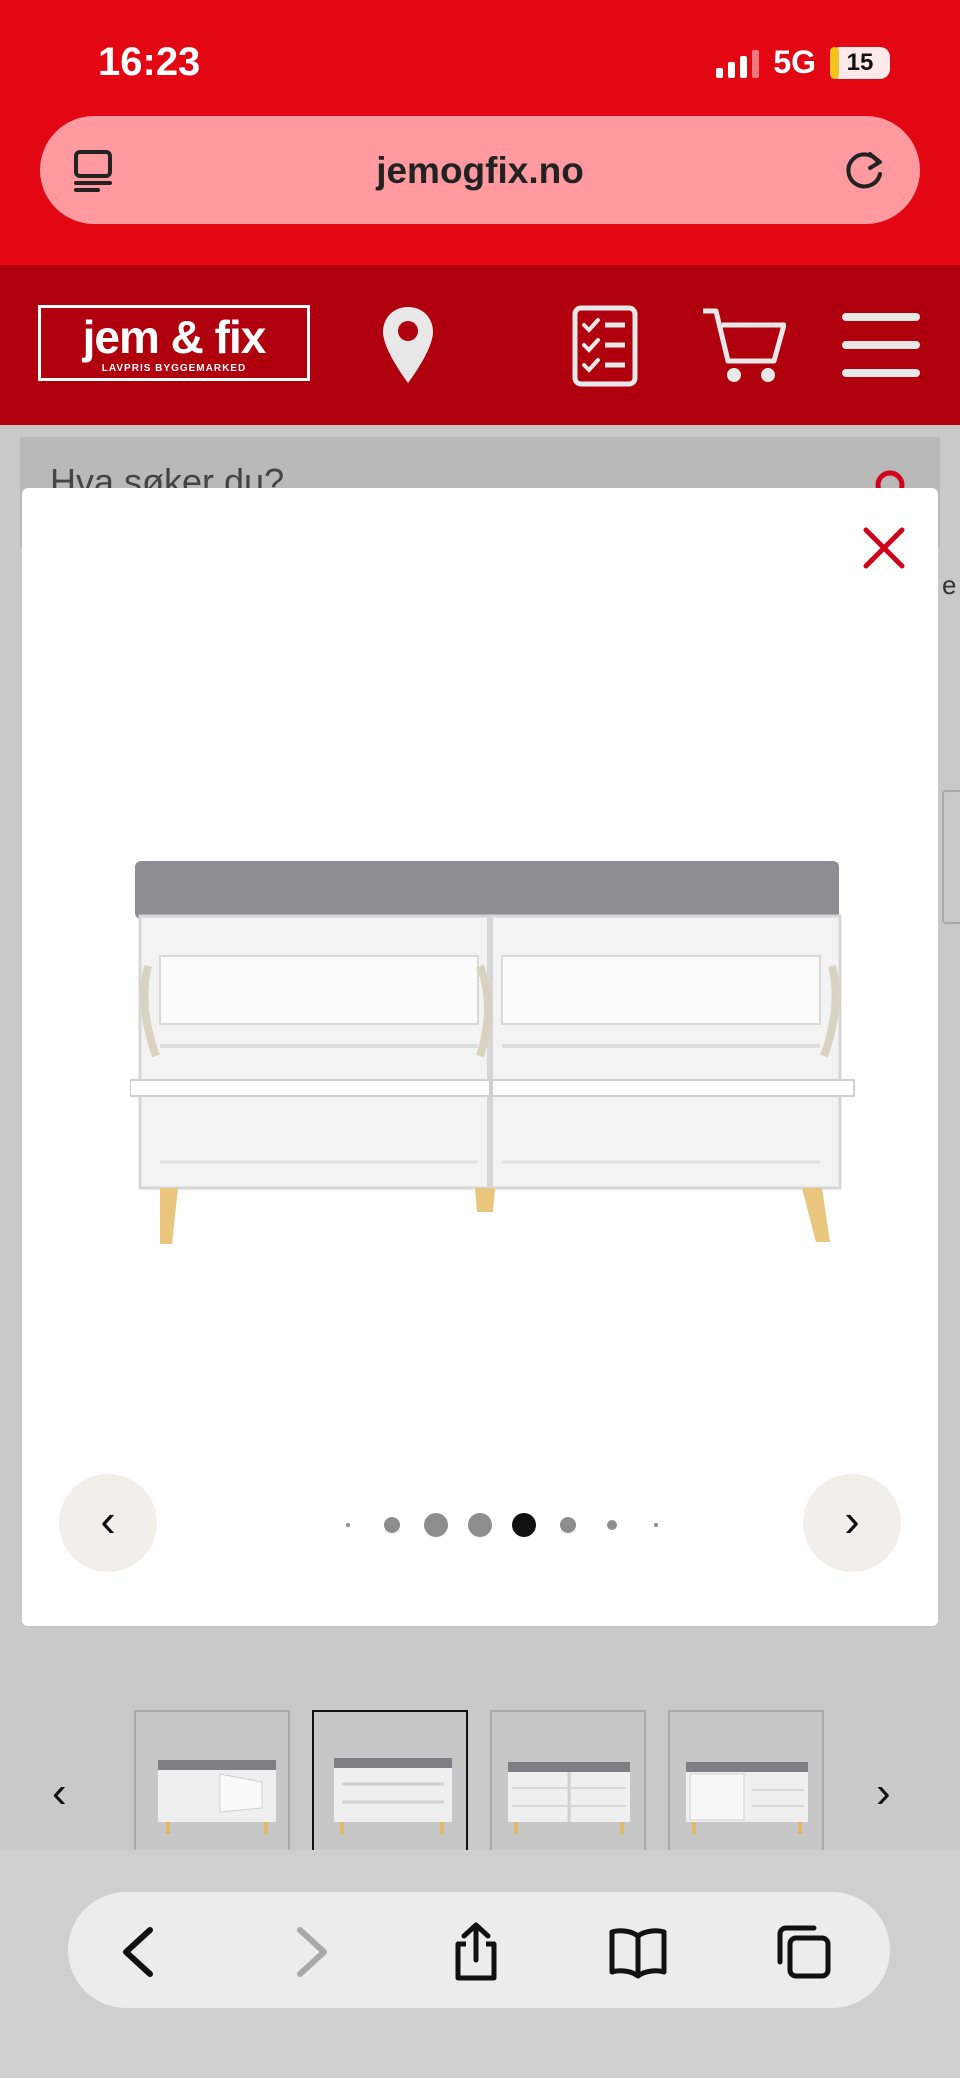 The height and width of the screenshot is (2078, 960). Describe the element at coordinates (408, 345) in the screenshot. I see `location-pin-icon` at that location.